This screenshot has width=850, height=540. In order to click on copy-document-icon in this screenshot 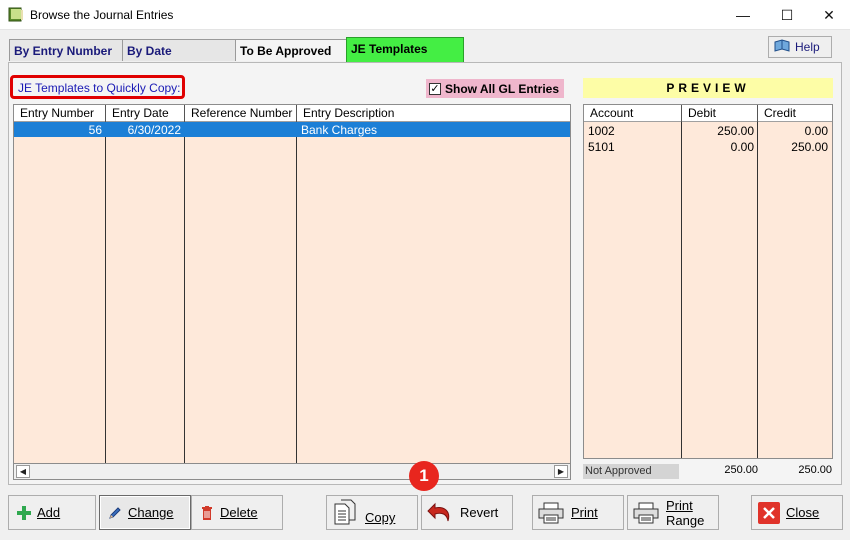, I will do `click(346, 513)`.